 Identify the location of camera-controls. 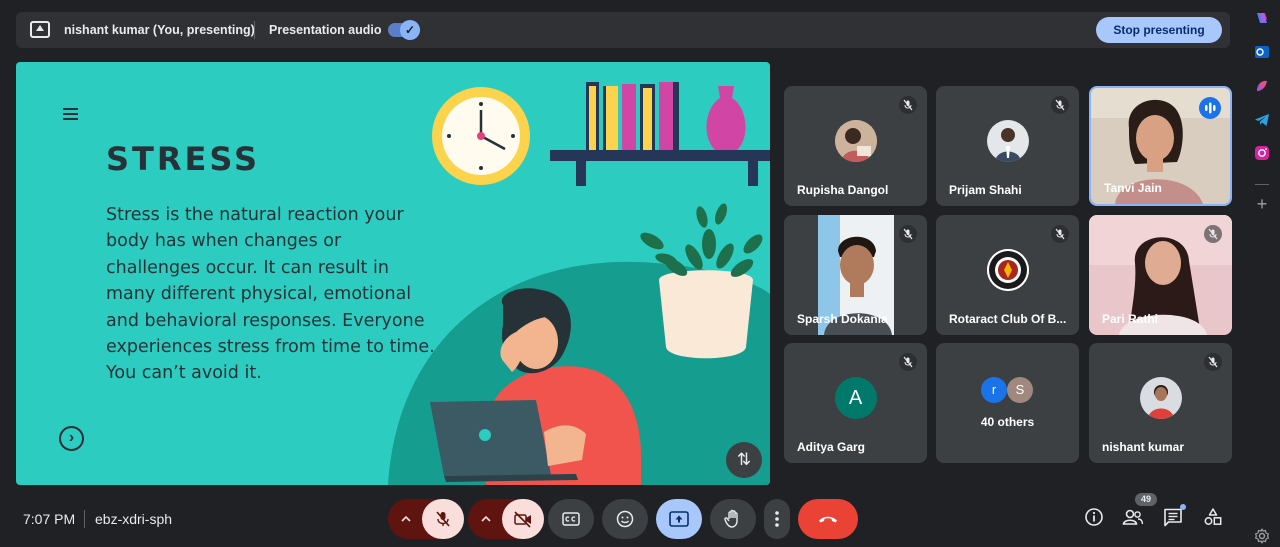
(506, 519).